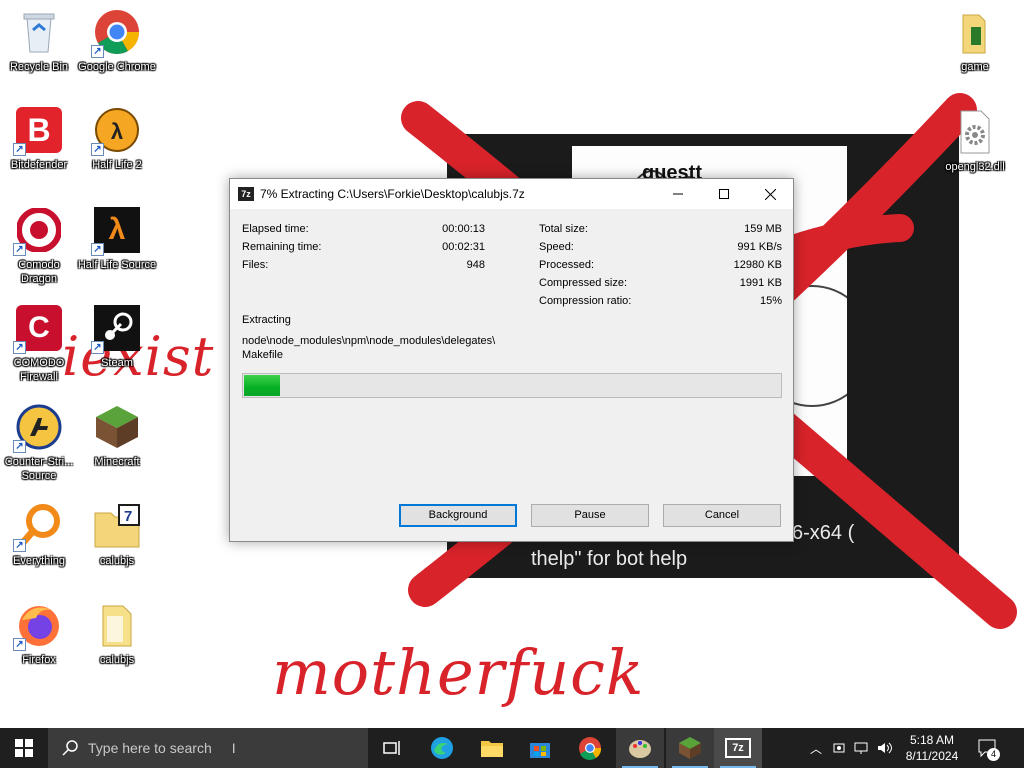  I want to click on edge-icon, so click(442, 748).